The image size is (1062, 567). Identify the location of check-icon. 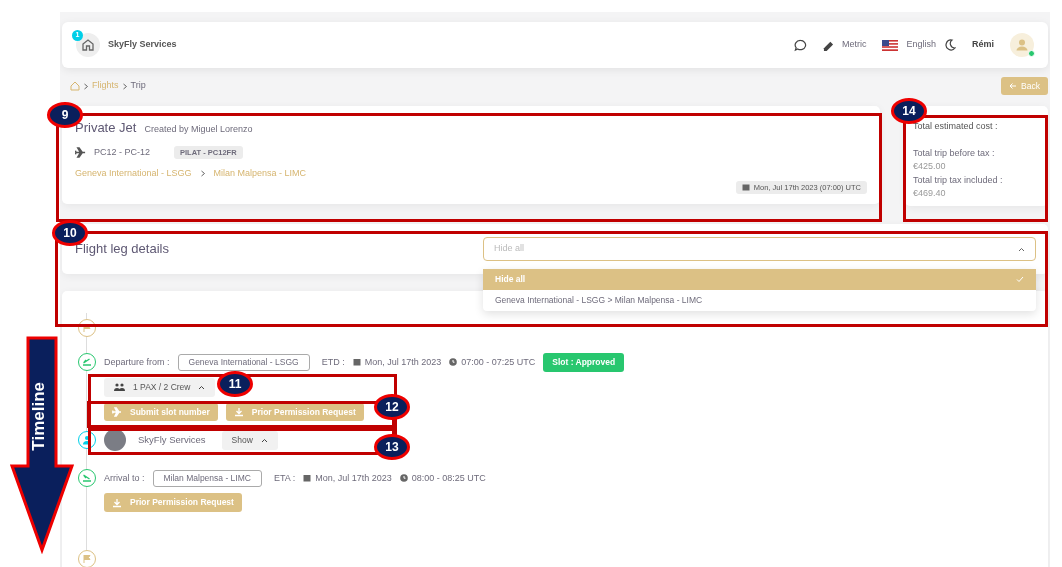
(1020, 279).